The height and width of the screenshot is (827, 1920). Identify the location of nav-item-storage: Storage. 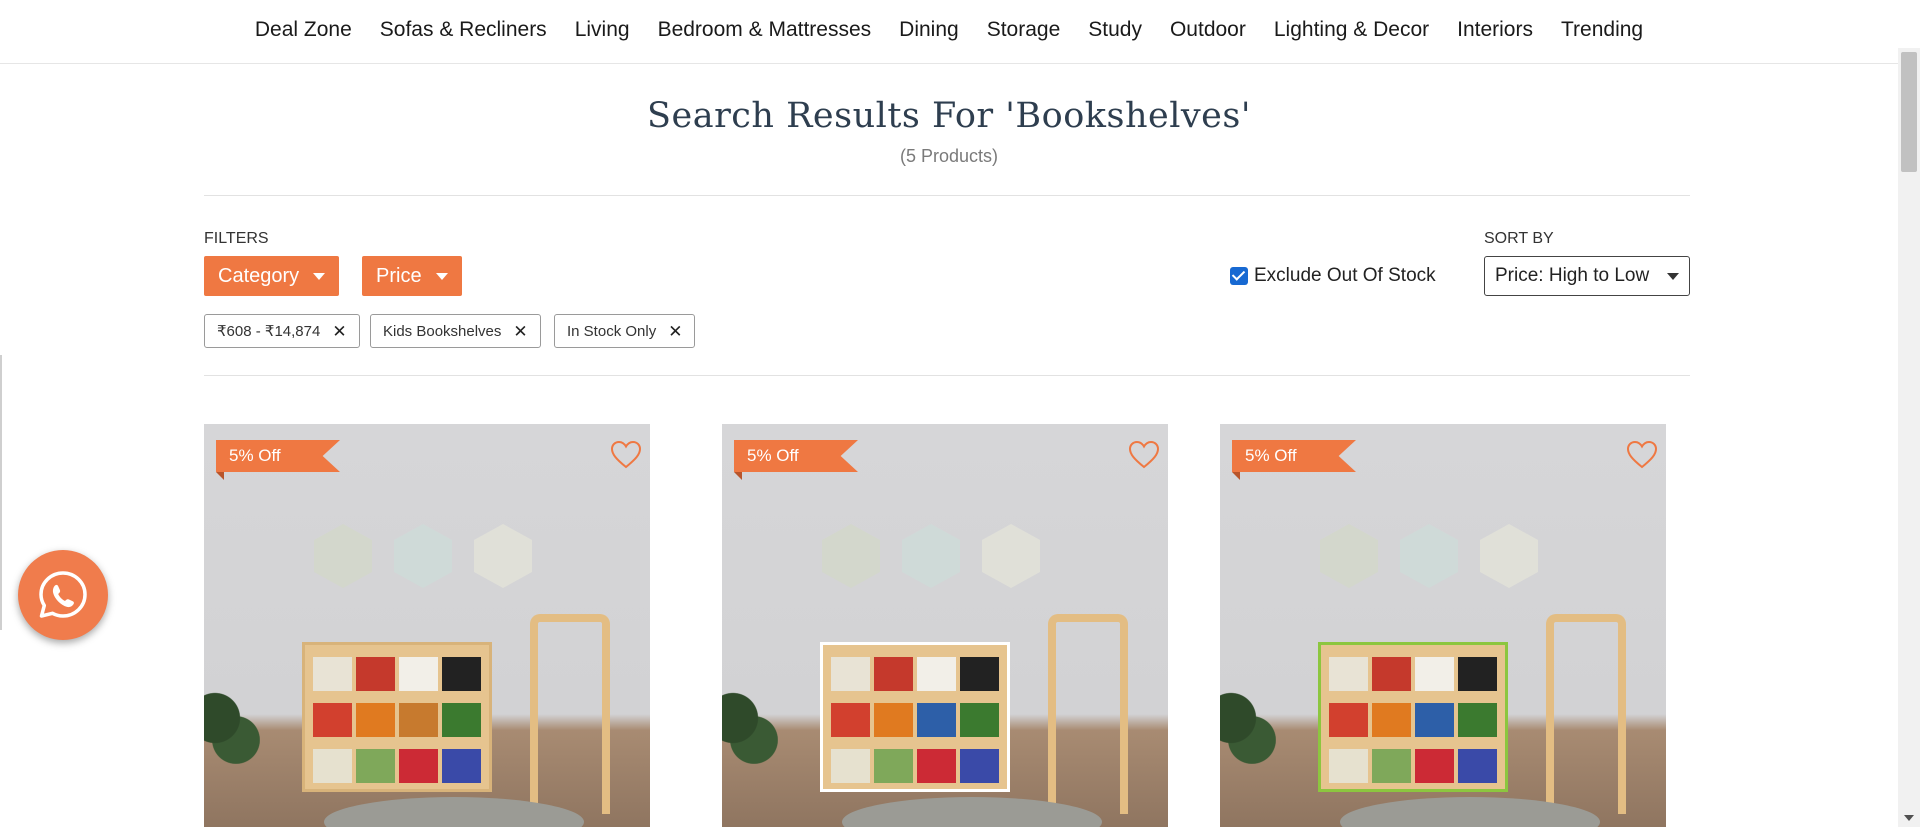
(1024, 30).